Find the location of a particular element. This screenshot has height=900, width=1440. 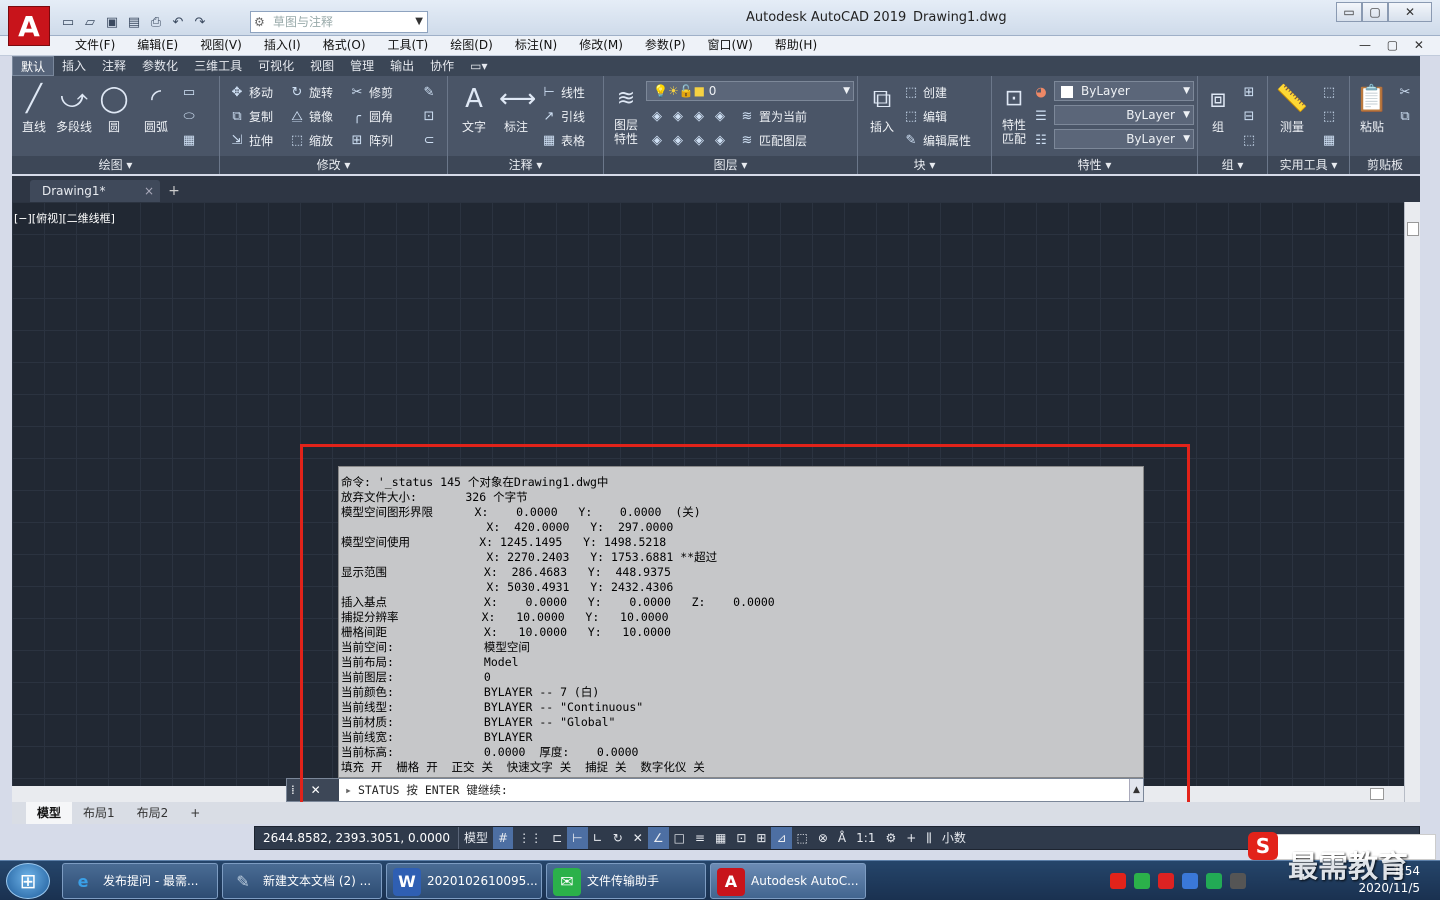

document-tab: Drawing1* × is located at coordinates (95, 191).